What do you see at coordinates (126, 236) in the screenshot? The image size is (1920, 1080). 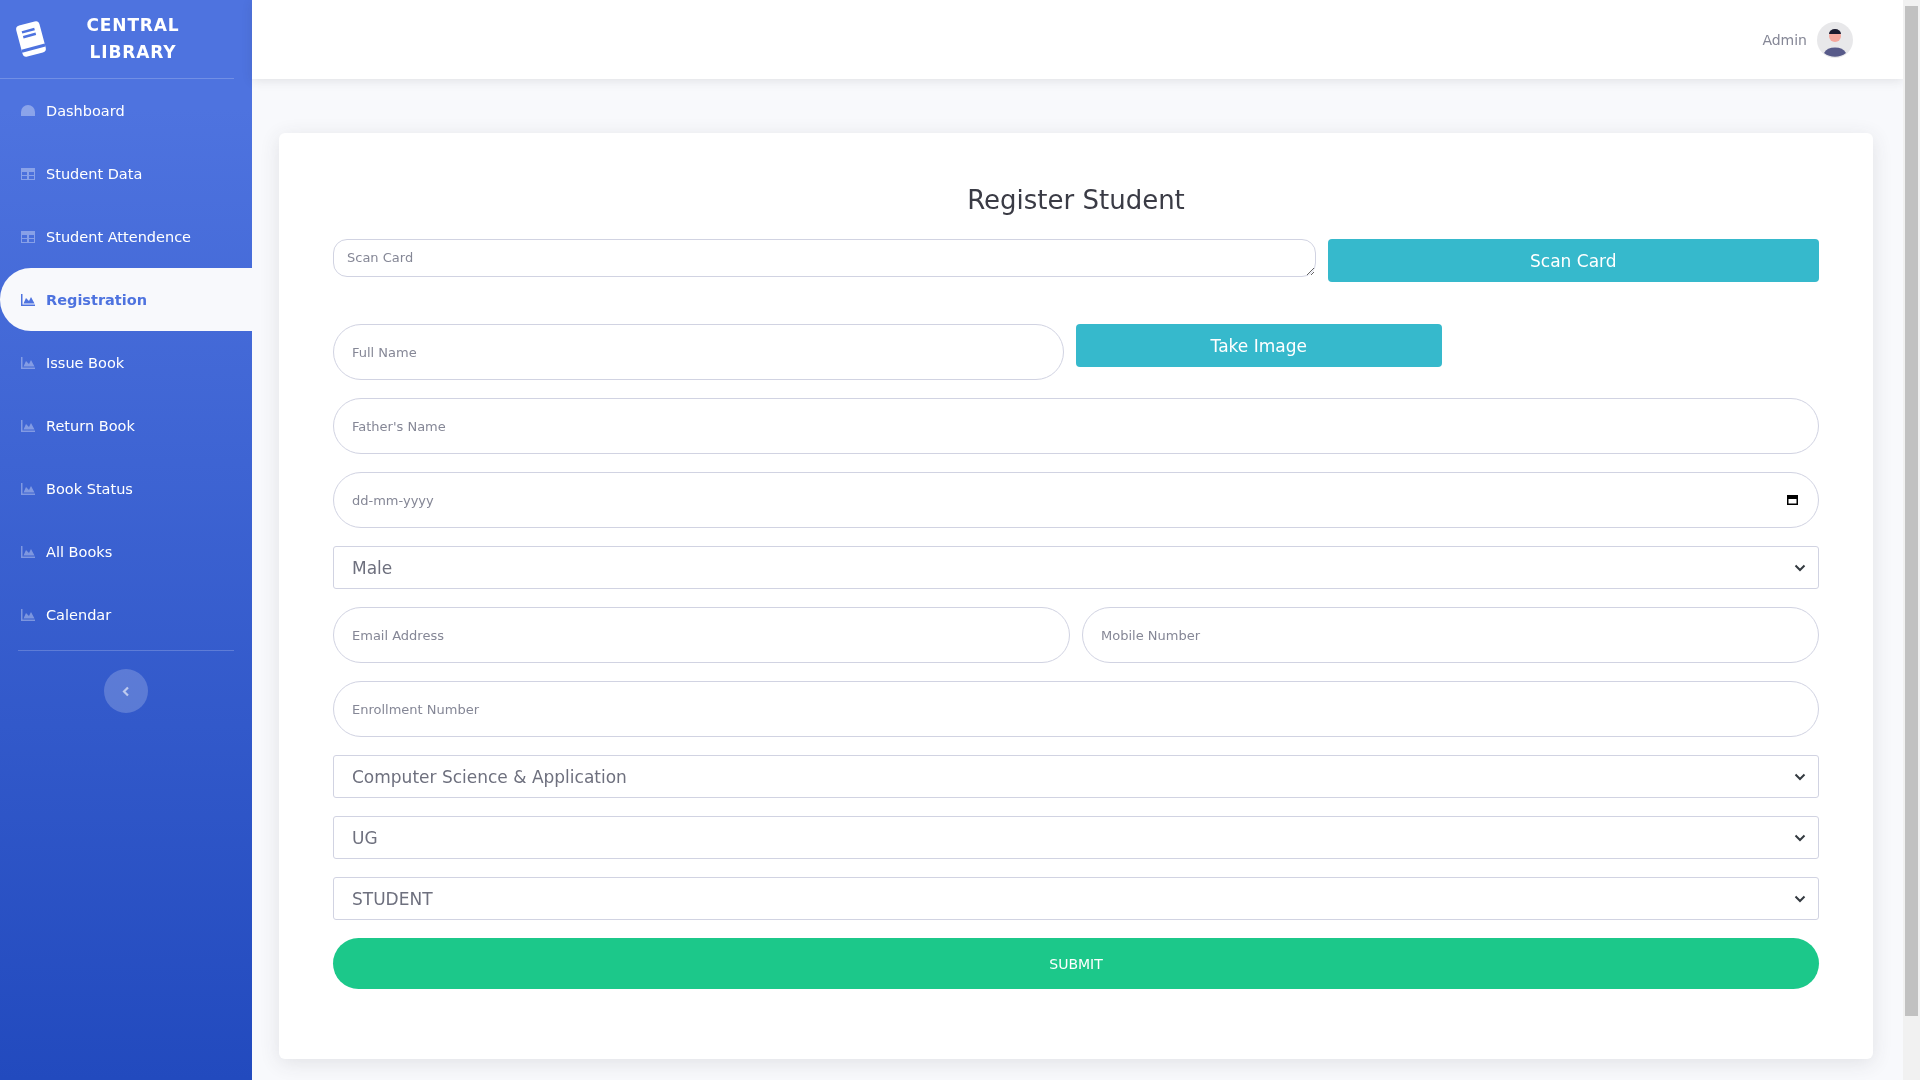 I see `sidebar-item: Student Attendence` at bounding box center [126, 236].